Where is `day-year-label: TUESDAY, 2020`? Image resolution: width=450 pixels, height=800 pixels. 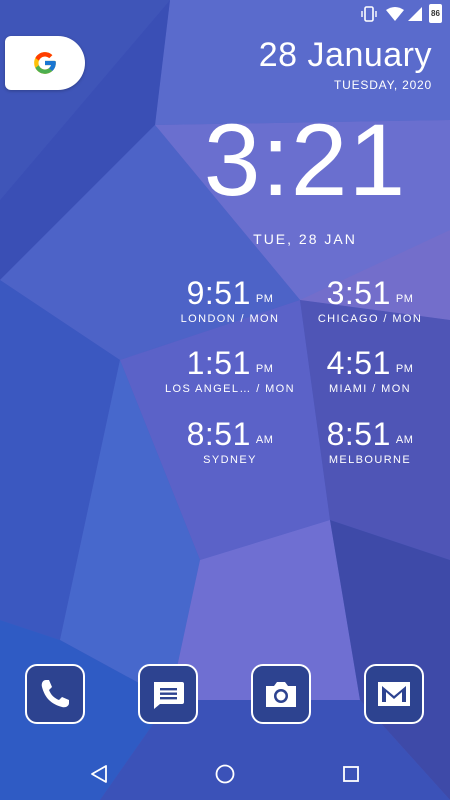 day-year-label: TUESDAY, 2020 is located at coordinates (382, 85).